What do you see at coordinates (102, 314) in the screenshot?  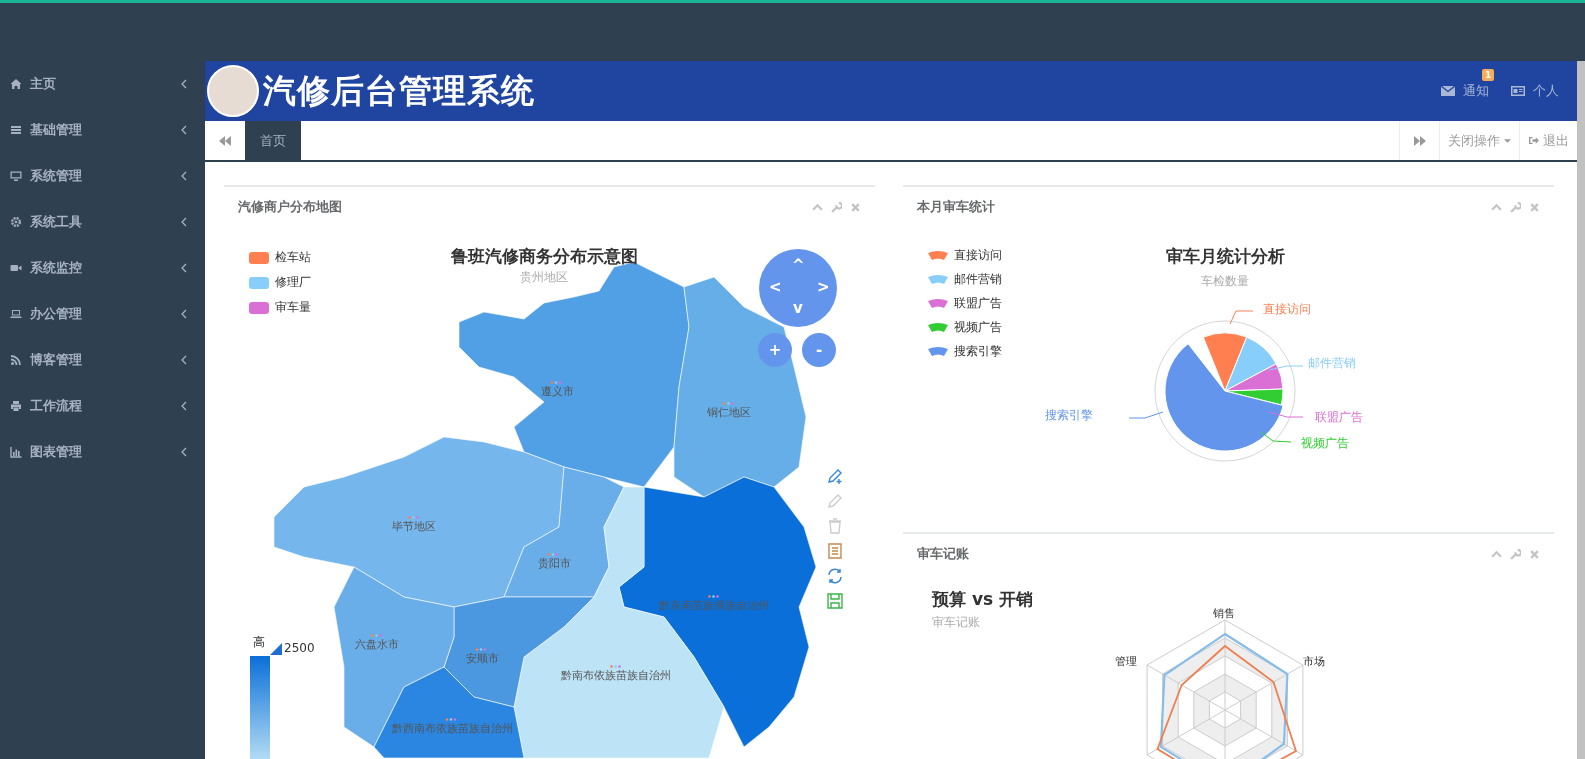 I see `sidebar-item: 办公管理` at bounding box center [102, 314].